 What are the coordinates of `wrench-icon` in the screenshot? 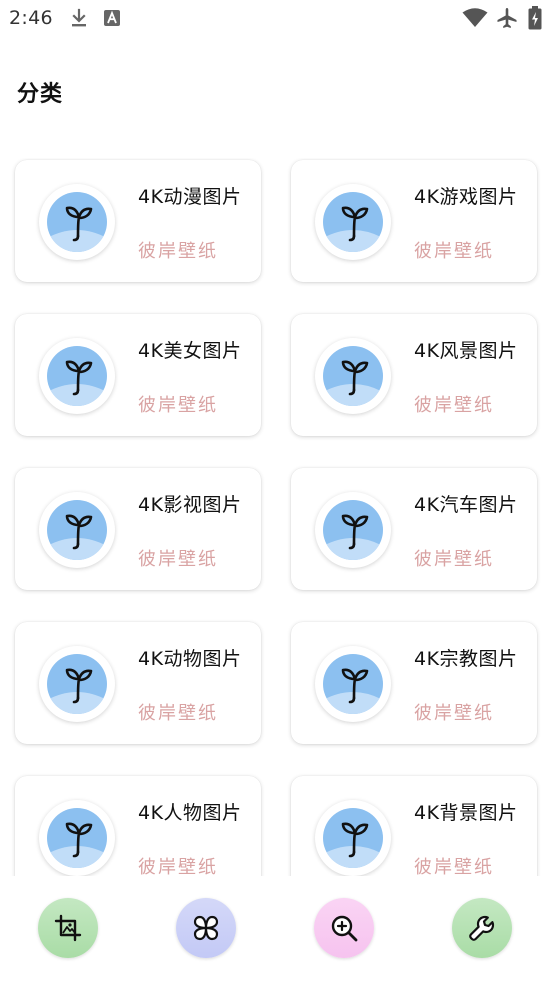 It's located at (482, 928).